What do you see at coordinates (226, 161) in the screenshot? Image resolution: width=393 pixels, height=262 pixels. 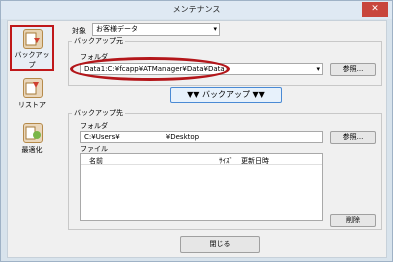 I see `column-size: ｻｲｽﾞ` at bounding box center [226, 161].